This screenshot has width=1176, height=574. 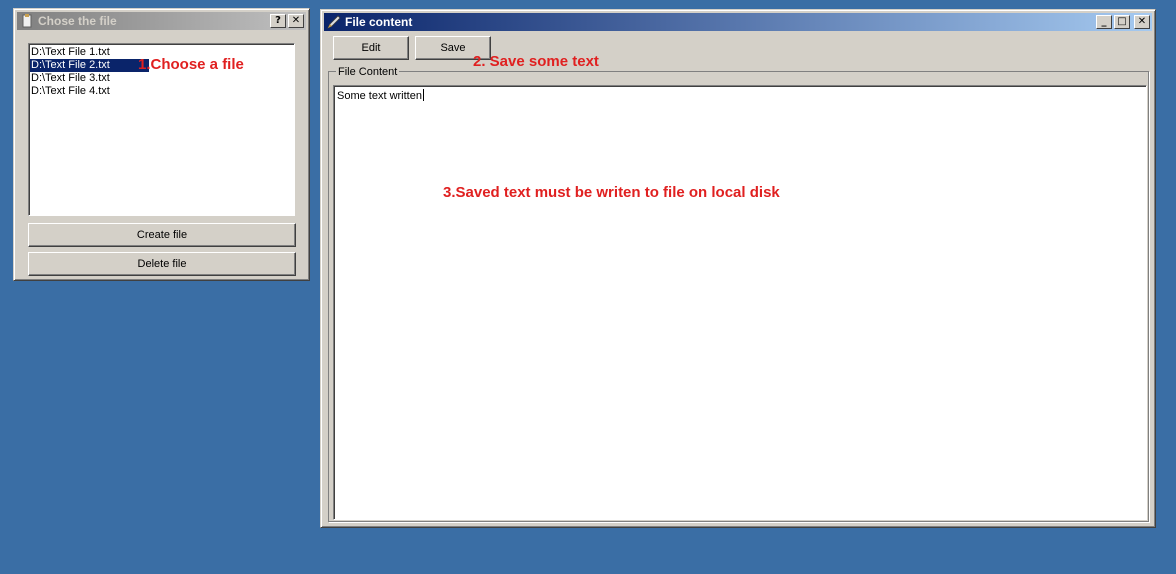 I want to click on file-list-item: D:\Text File 3.txt, so click(x=161, y=78).